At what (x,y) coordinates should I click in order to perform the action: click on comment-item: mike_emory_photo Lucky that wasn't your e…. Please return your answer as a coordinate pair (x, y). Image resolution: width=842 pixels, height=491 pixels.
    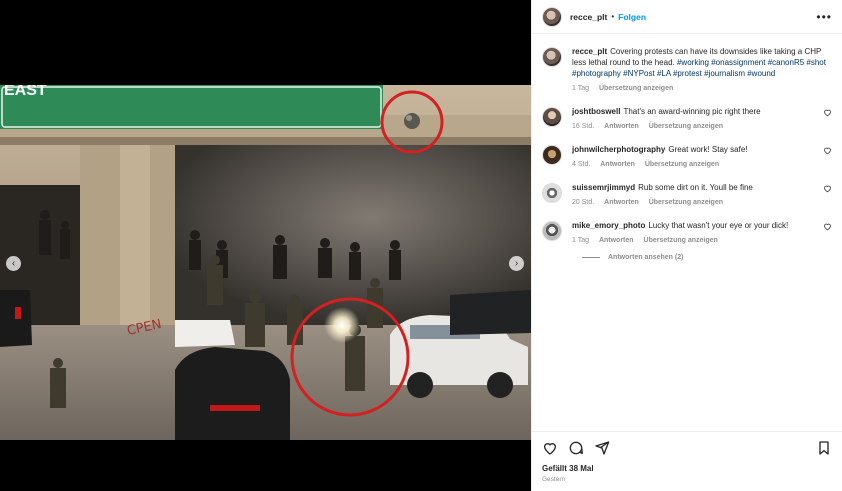
    Looking at the image, I should click on (687, 233).